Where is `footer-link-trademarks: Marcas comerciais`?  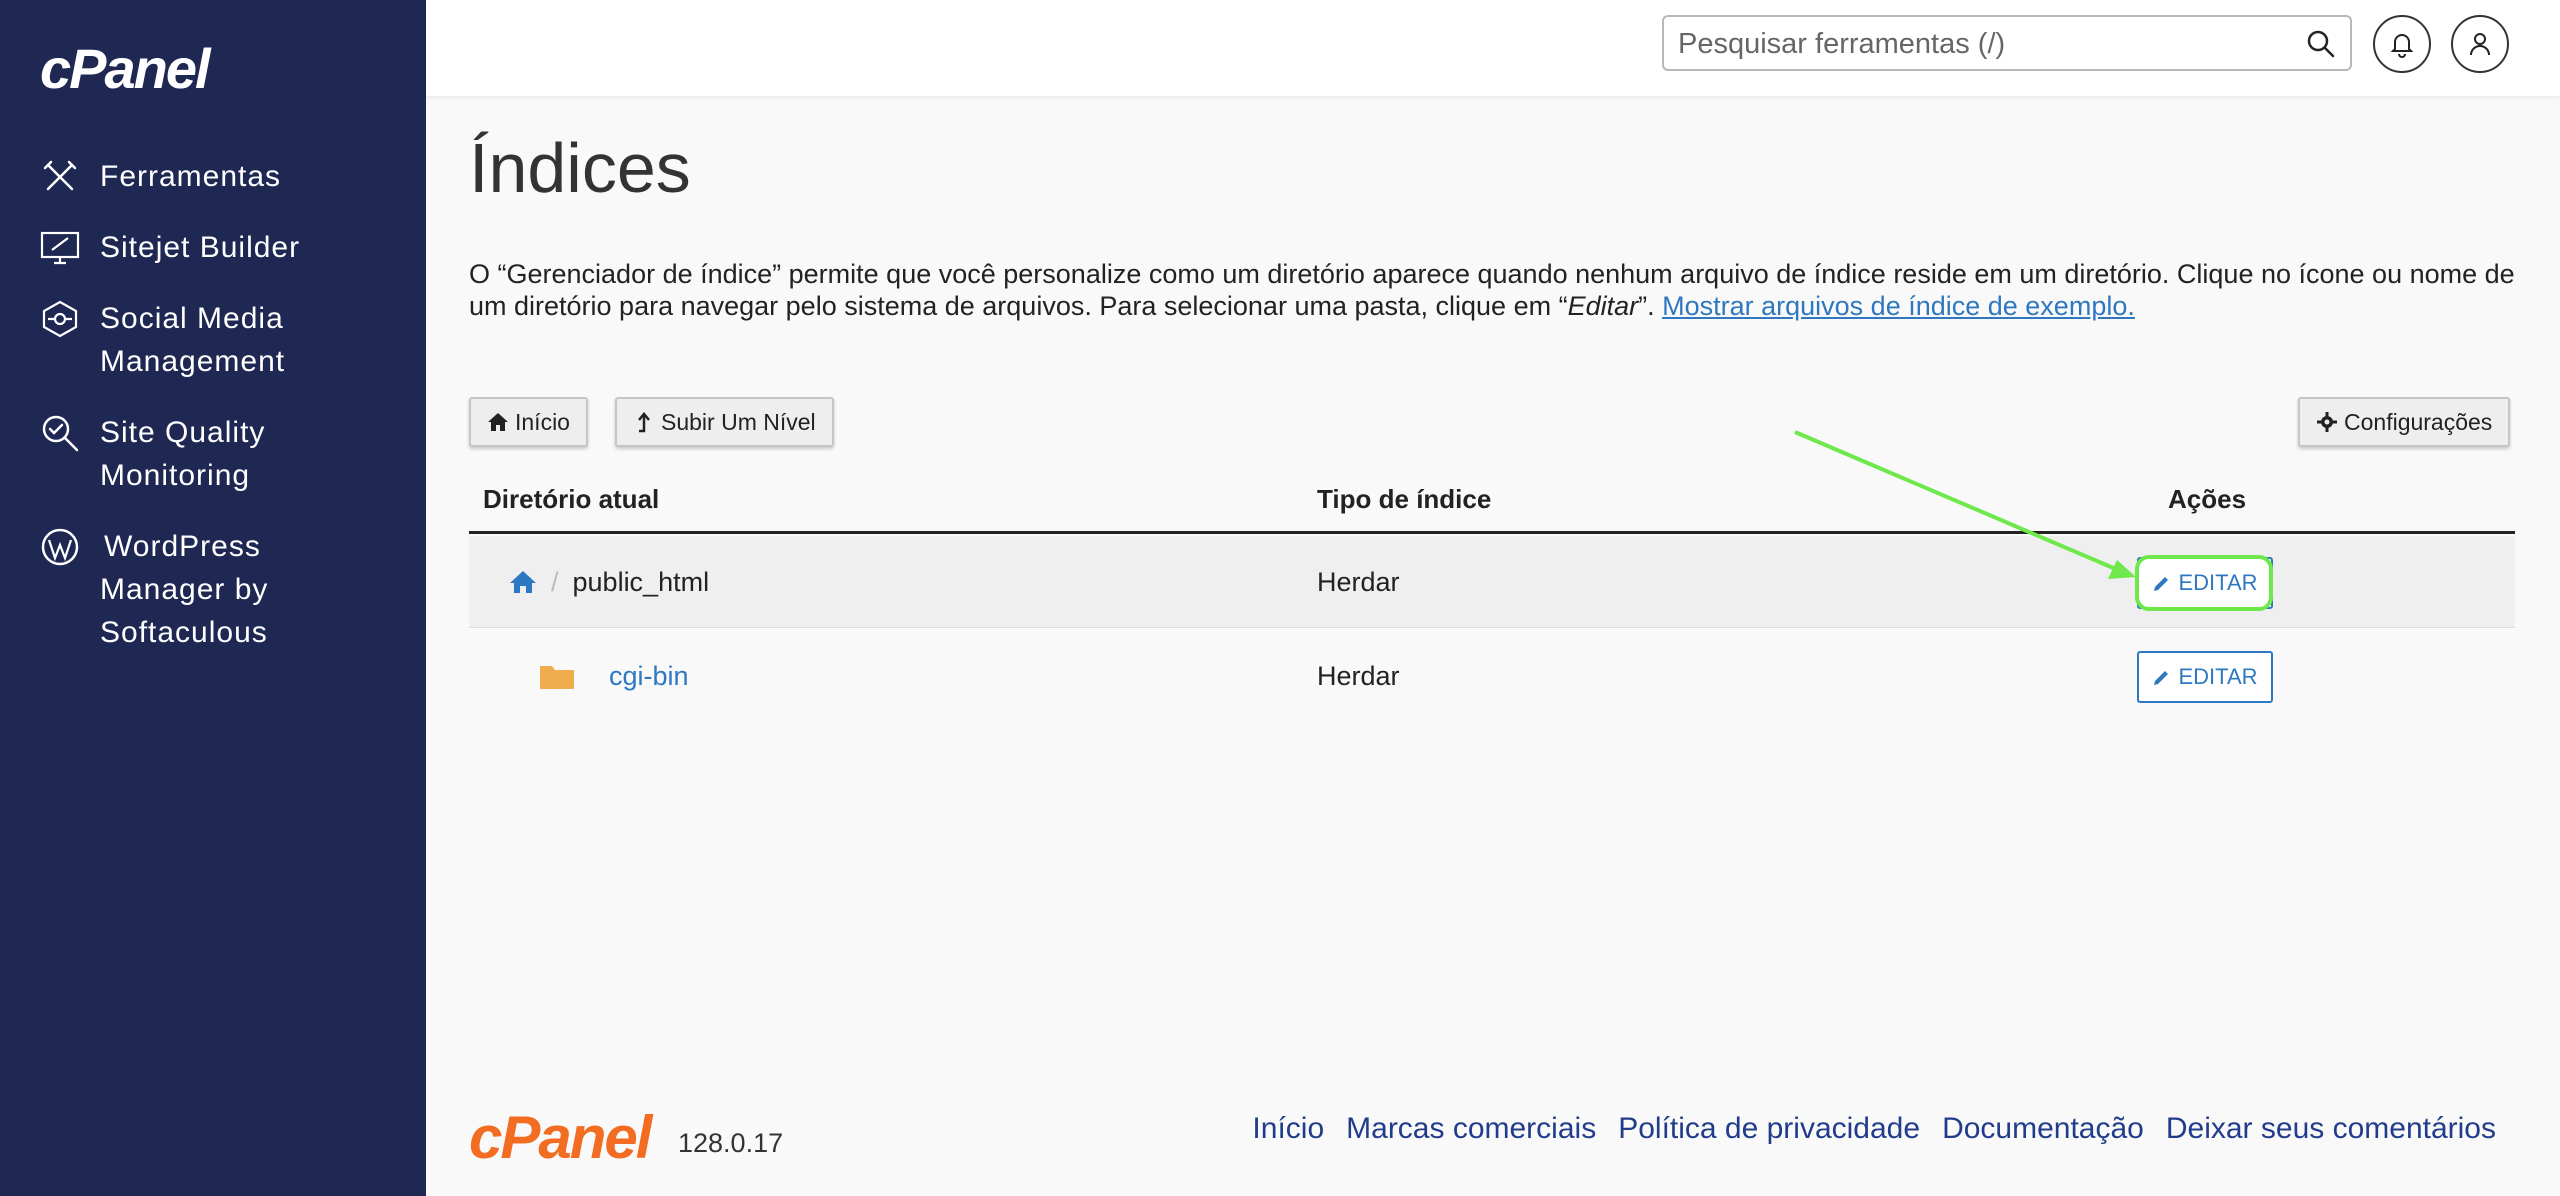 footer-link-trademarks: Marcas comerciais is located at coordinates (1471, 1129).